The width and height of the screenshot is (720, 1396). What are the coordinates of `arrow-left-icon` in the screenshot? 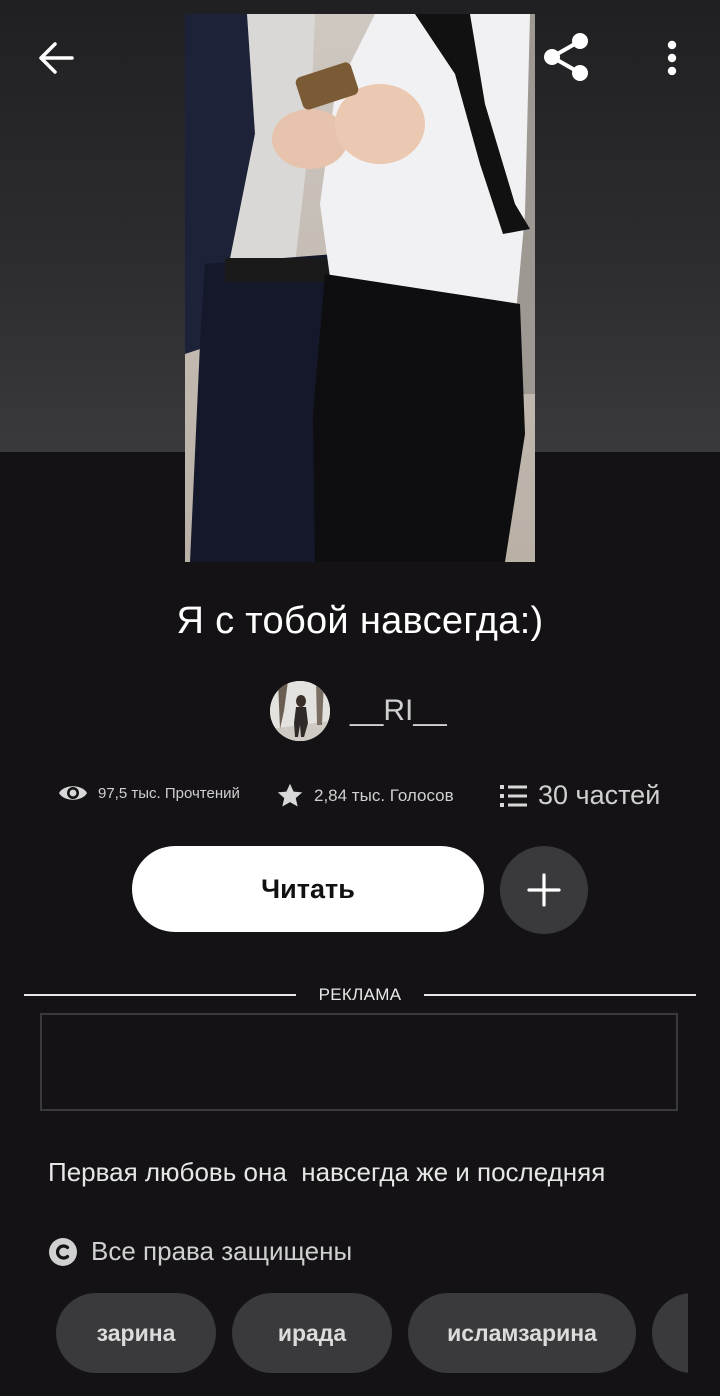 It's located at (56, 58).